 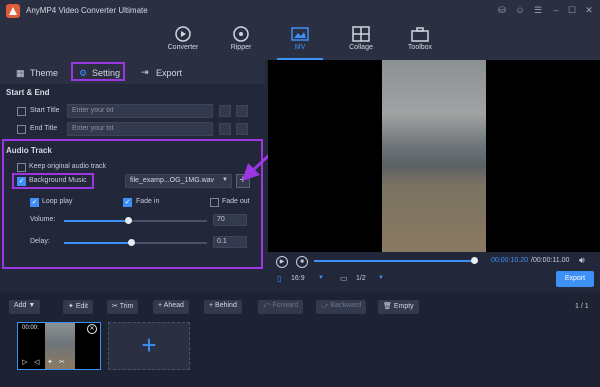 What do you see at coordinates (502, 10) in the screenshot?
I see `cart-icon: ⛁` at bounding box center [502, 10].